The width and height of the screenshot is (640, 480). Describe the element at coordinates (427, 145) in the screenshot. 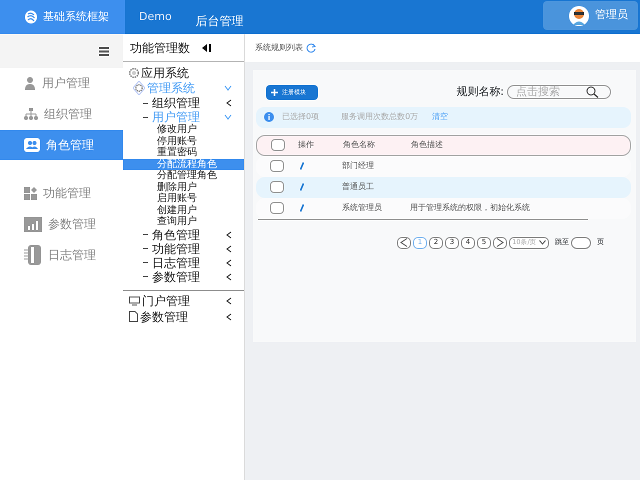

I see `column-header: 角色描述` at that location.